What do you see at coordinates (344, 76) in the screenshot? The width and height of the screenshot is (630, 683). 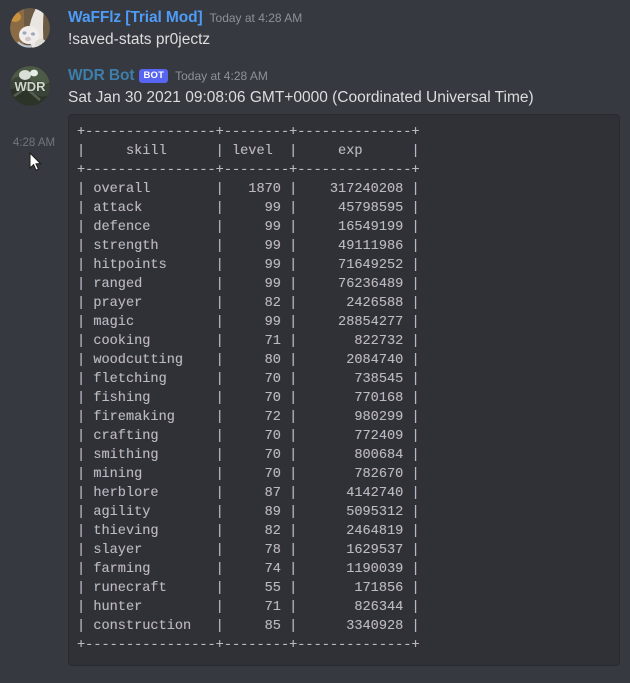 I see `message-header: WDR Bot BOT Today at 4:28 AM` at bounding box center [344, 76].